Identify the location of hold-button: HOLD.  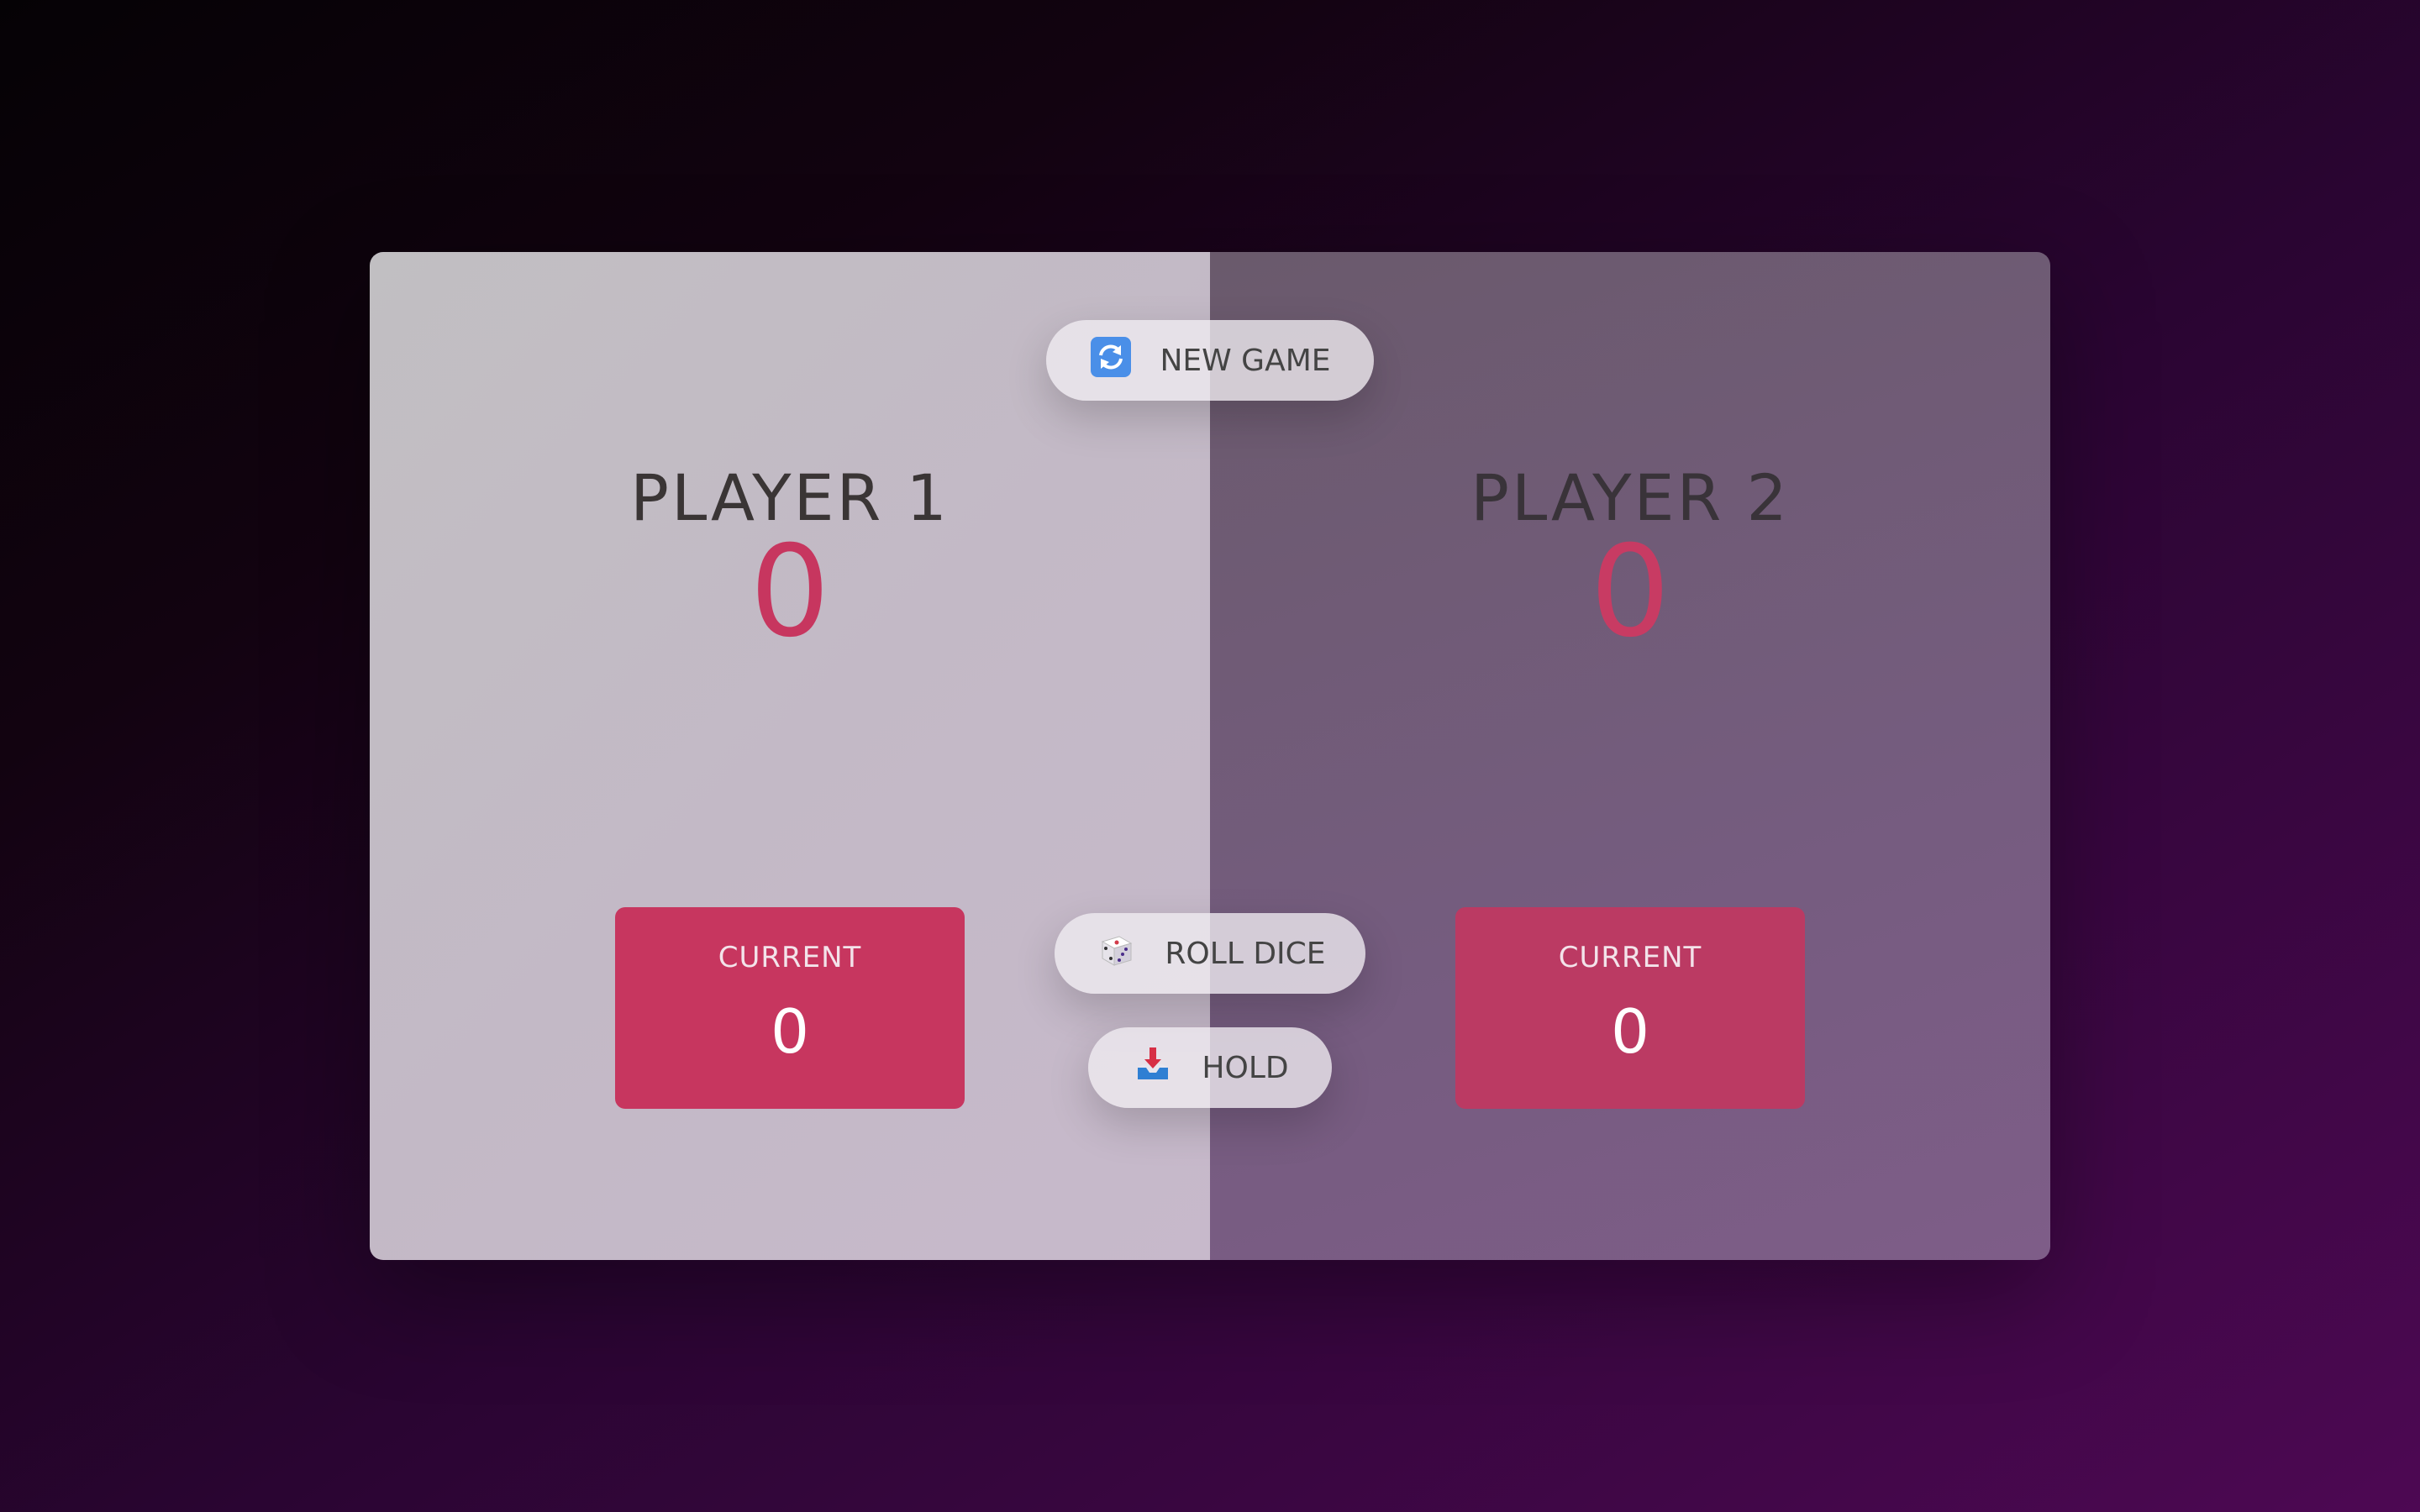
(1210, 1067).